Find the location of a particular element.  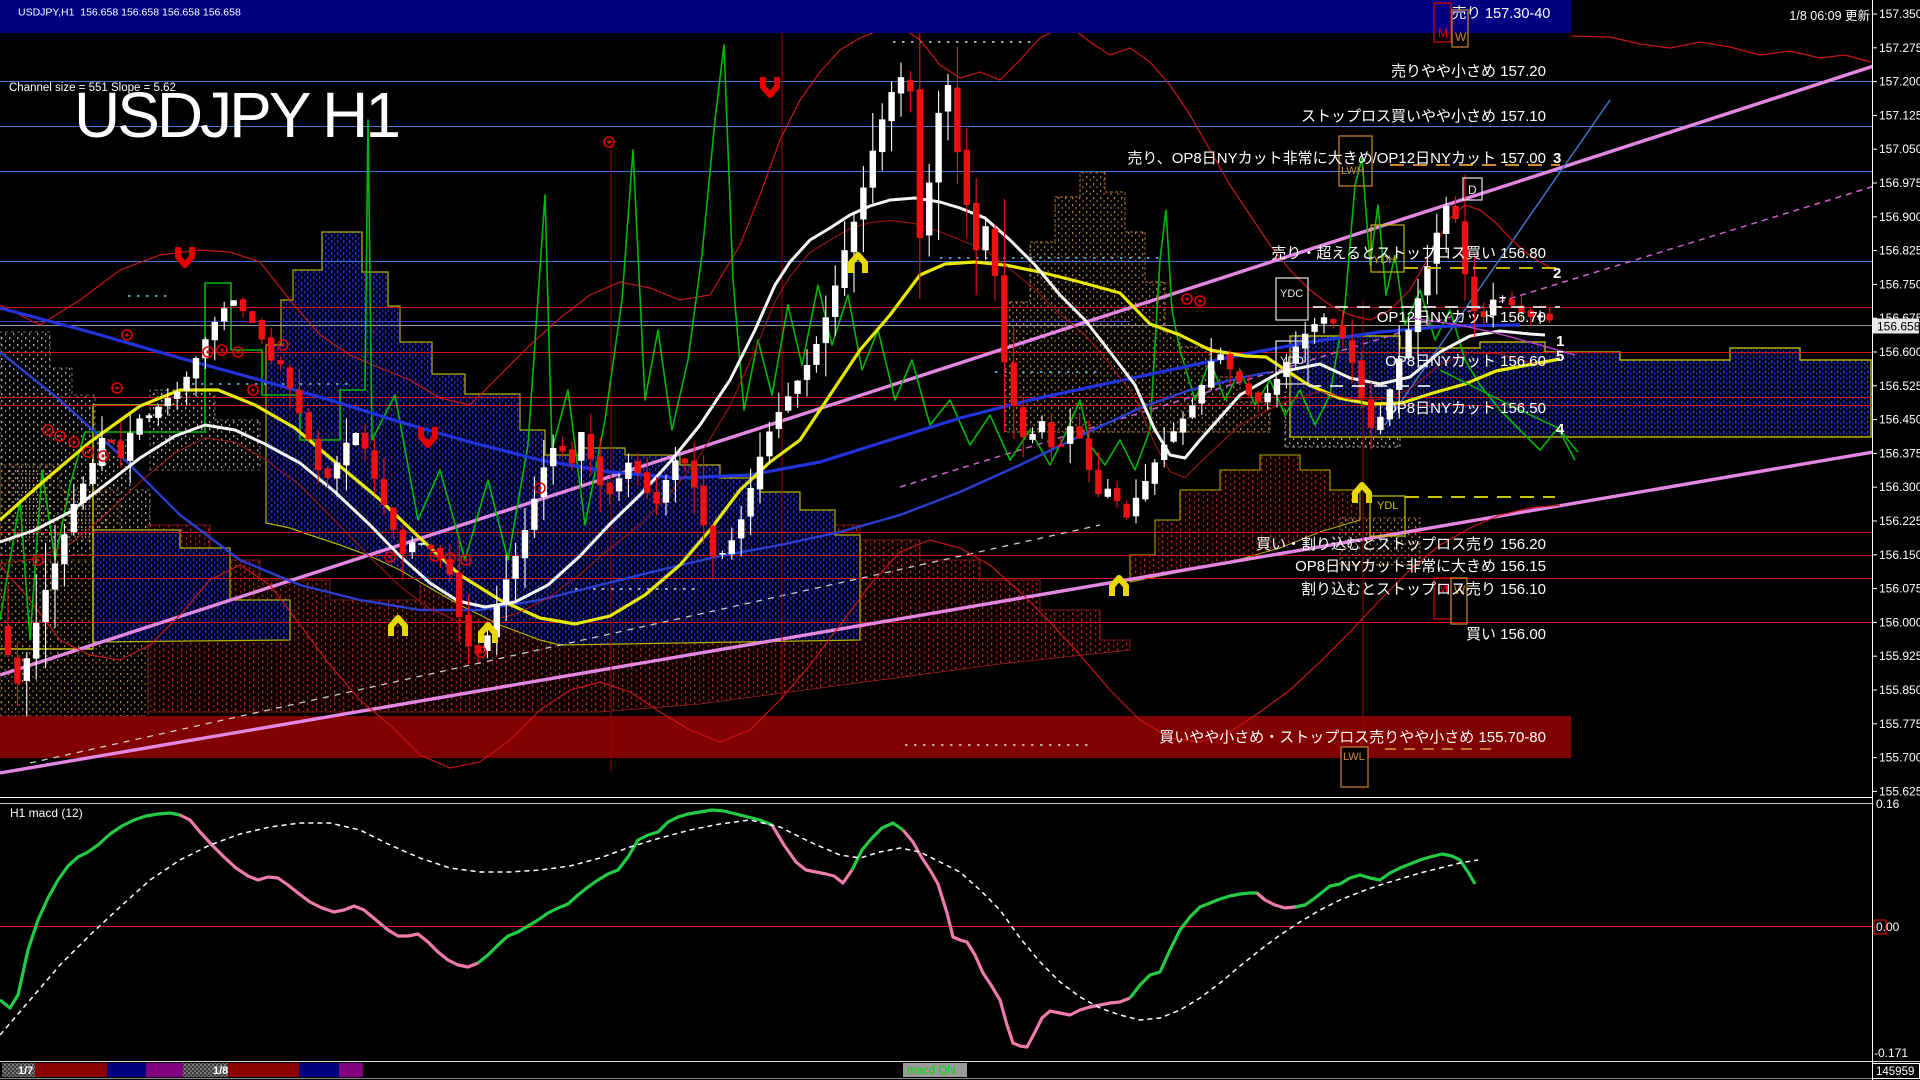

svg-text: 155.775 is located at coordinates (1899, 724).